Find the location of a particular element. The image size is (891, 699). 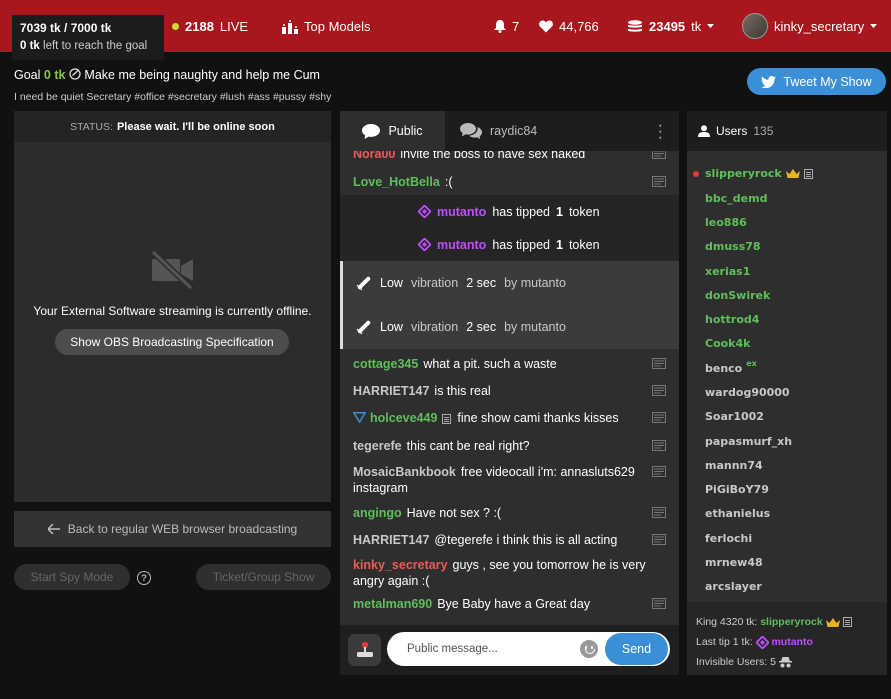

tab-public: Public is located at coordinates (392, 131).